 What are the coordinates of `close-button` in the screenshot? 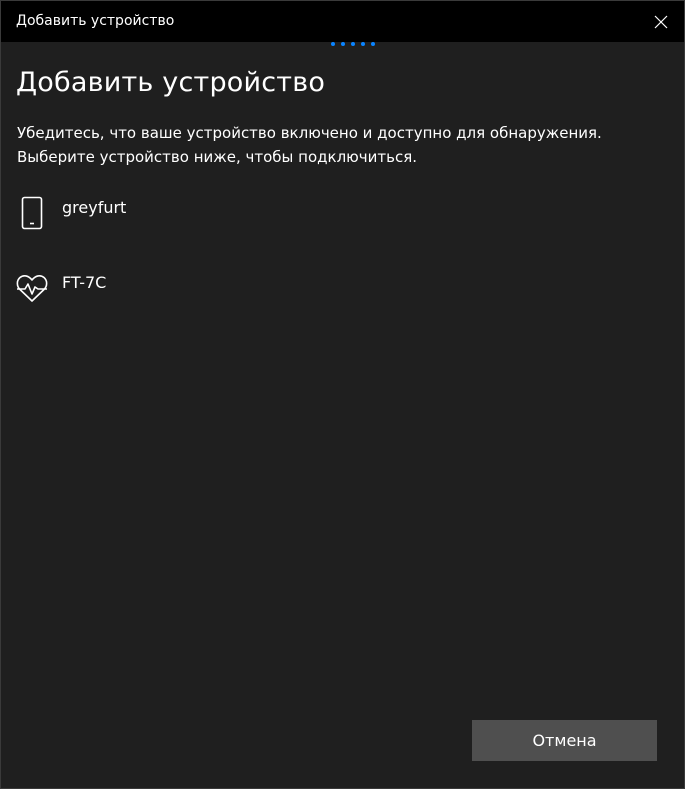 It's located at (661, 21).